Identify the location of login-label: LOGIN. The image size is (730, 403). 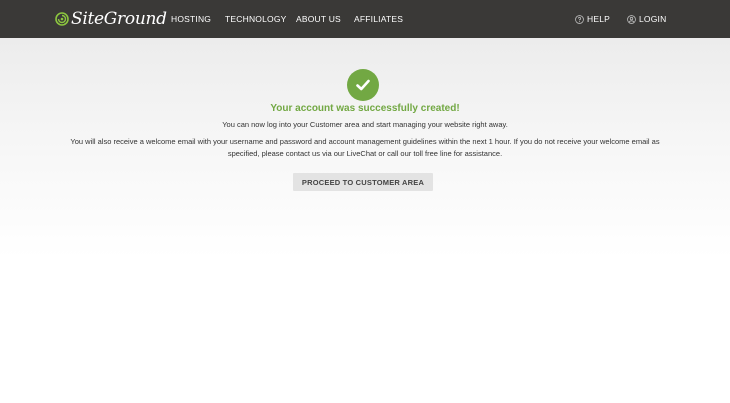
(653, 19).